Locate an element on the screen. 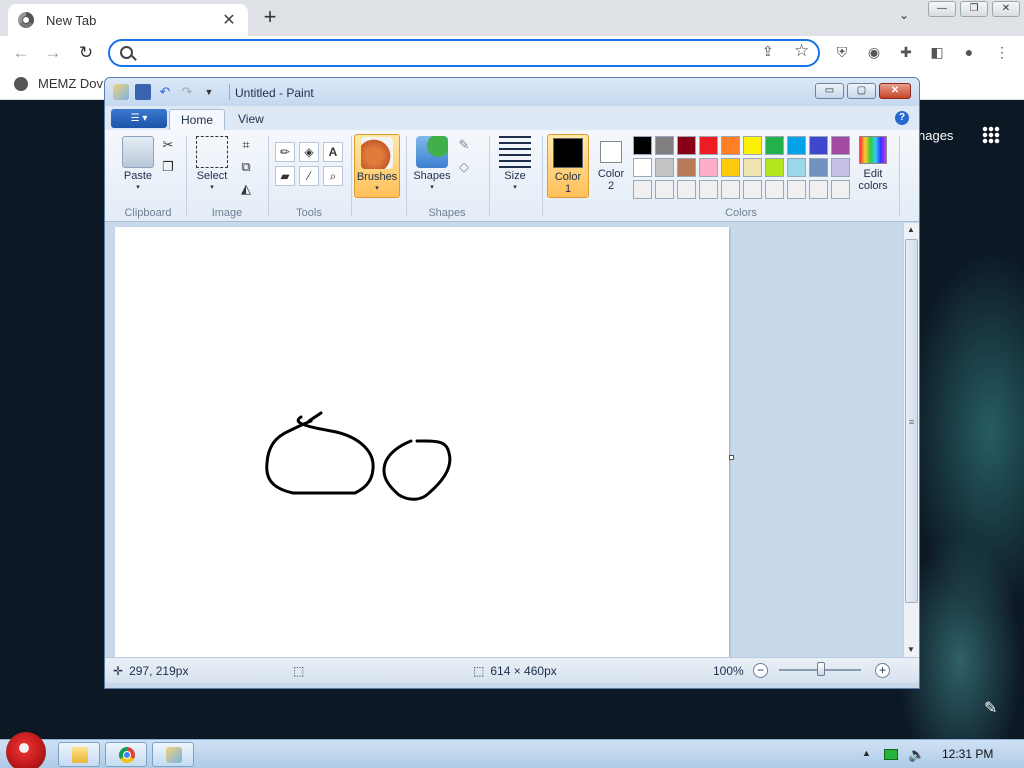  tab-view: View is located at coordinates (251, 119).